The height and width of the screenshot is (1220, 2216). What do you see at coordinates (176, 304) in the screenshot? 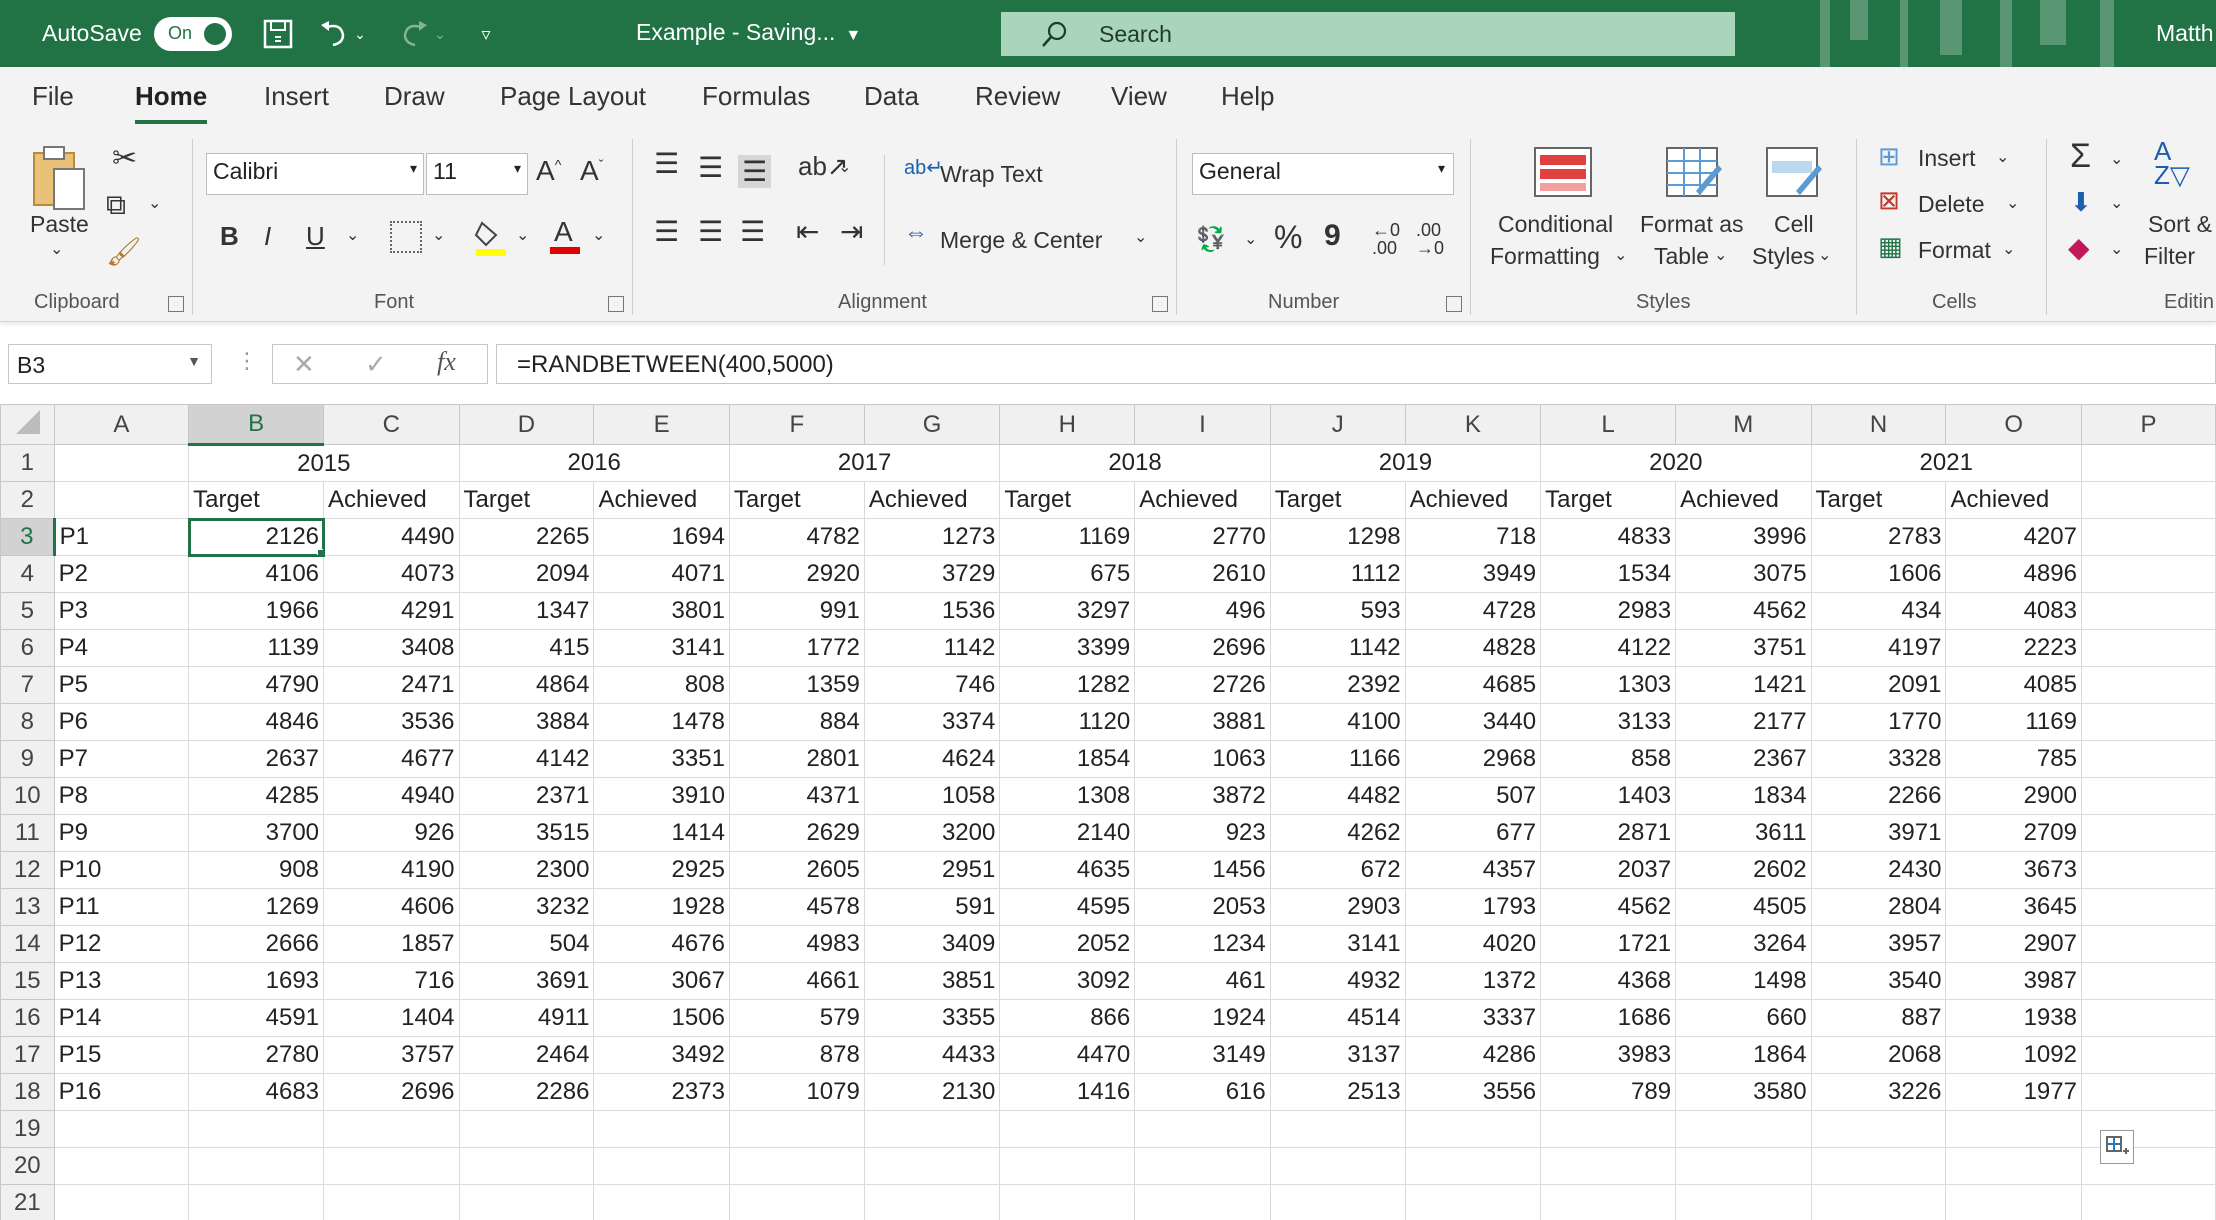
I see `clipboard-launcher-icon` at bounding box center [176, 304].